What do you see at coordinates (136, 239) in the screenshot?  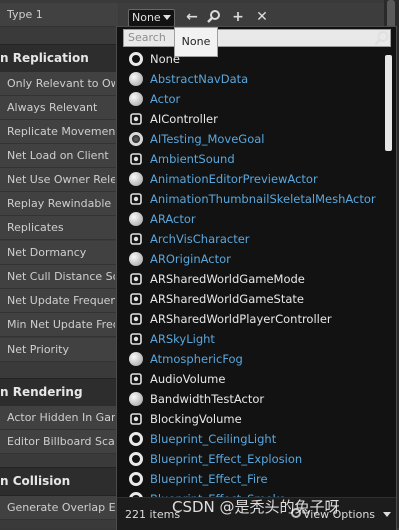 I see `character-icon` at bounding box center [136, 239].